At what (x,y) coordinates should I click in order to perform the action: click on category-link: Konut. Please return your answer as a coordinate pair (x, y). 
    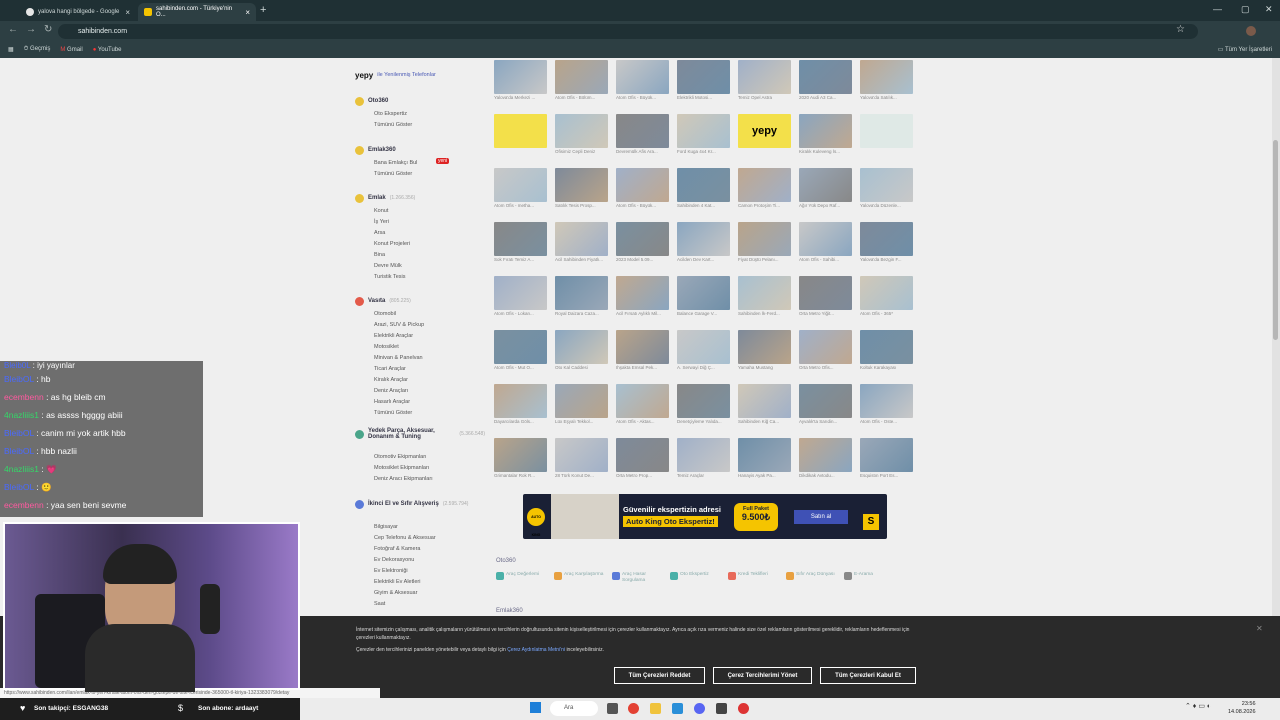
    Looking at the image, I should click on (371, 211).